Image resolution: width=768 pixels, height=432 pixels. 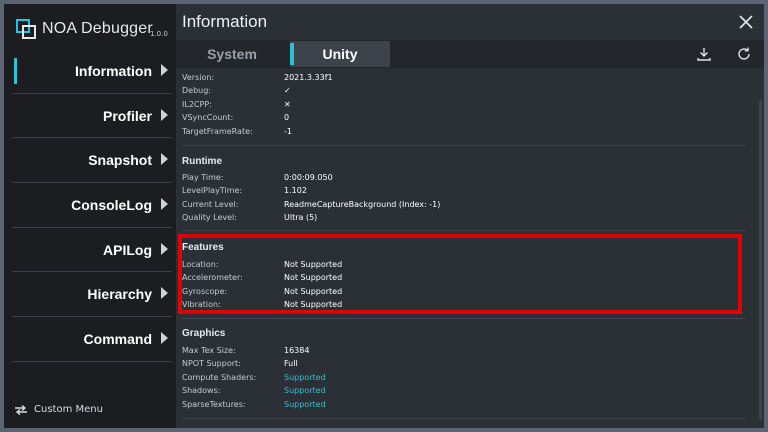 I want to click on sidebar-item-label: Command, so click(x=117, y=338).